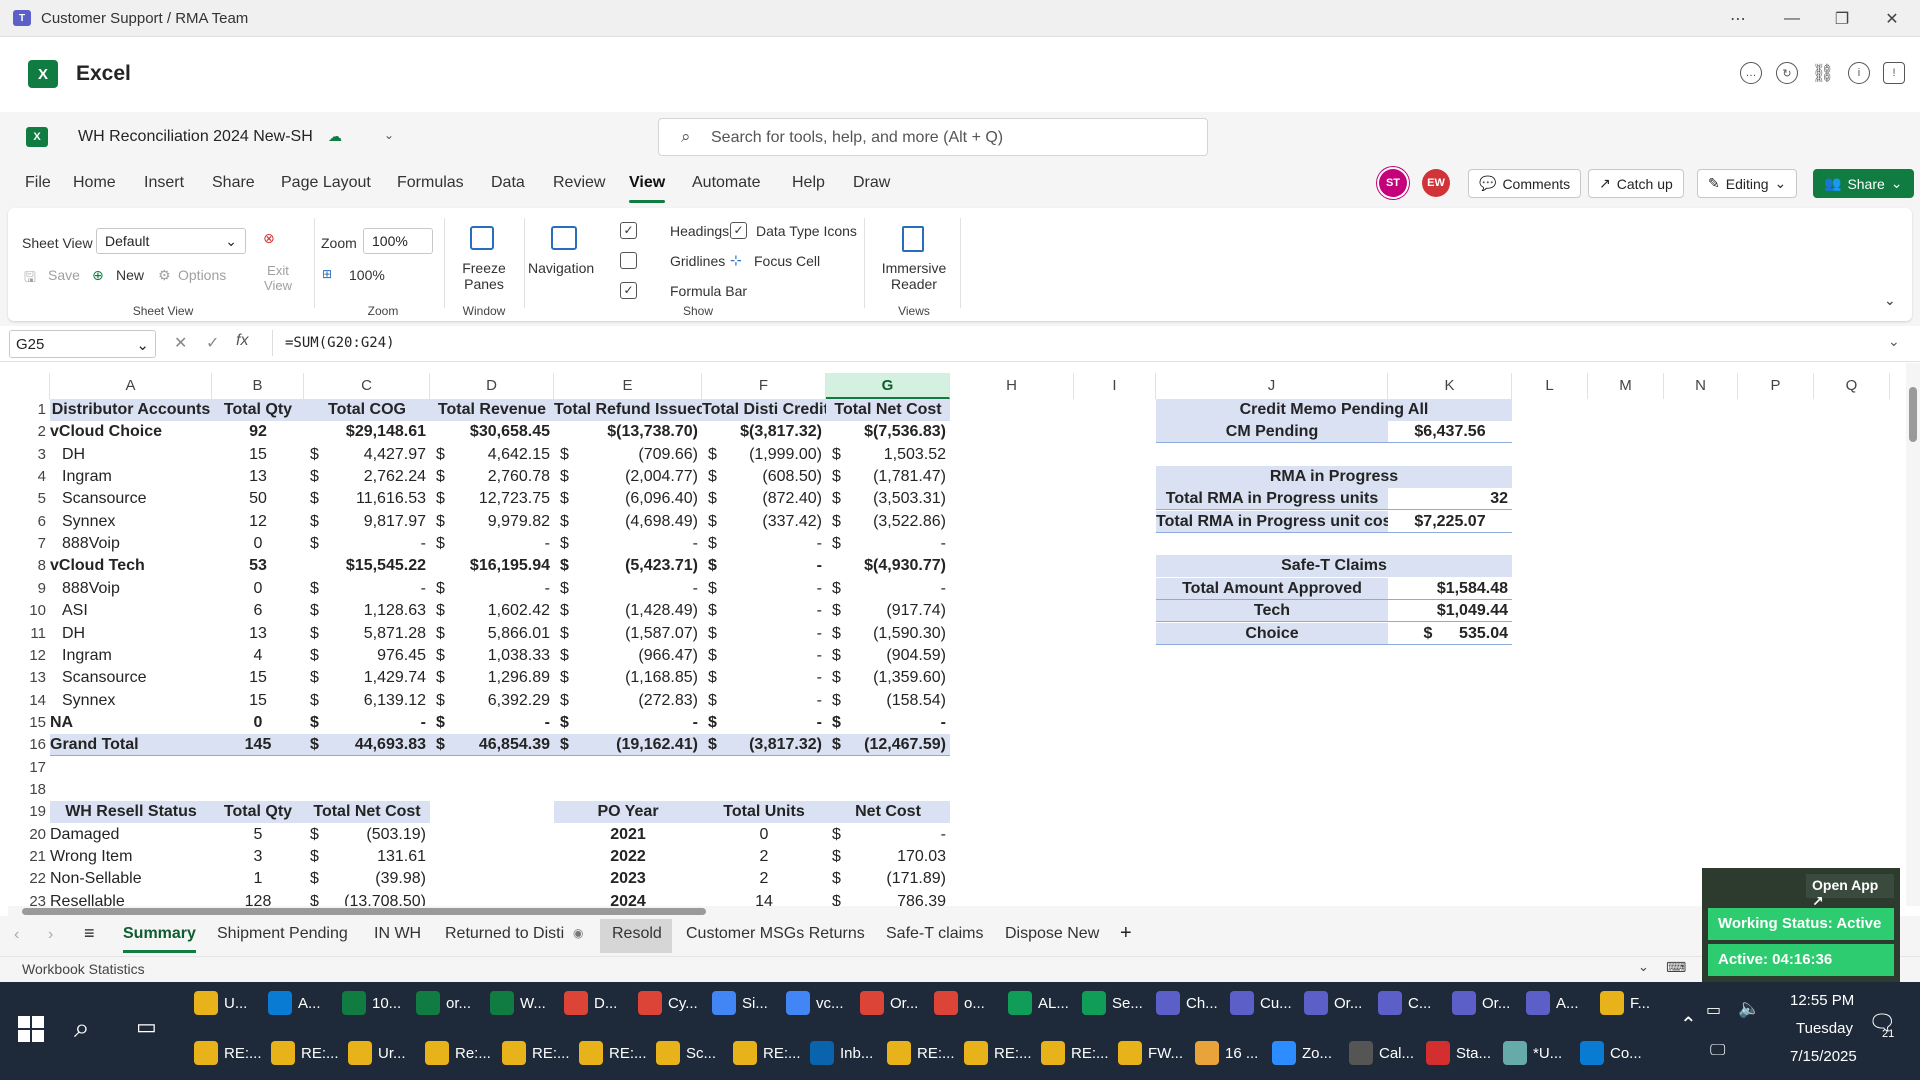  Describe the element at coordinates (492, 432) in the screenshot. I see `table-cell: $30,658.45` at that location.